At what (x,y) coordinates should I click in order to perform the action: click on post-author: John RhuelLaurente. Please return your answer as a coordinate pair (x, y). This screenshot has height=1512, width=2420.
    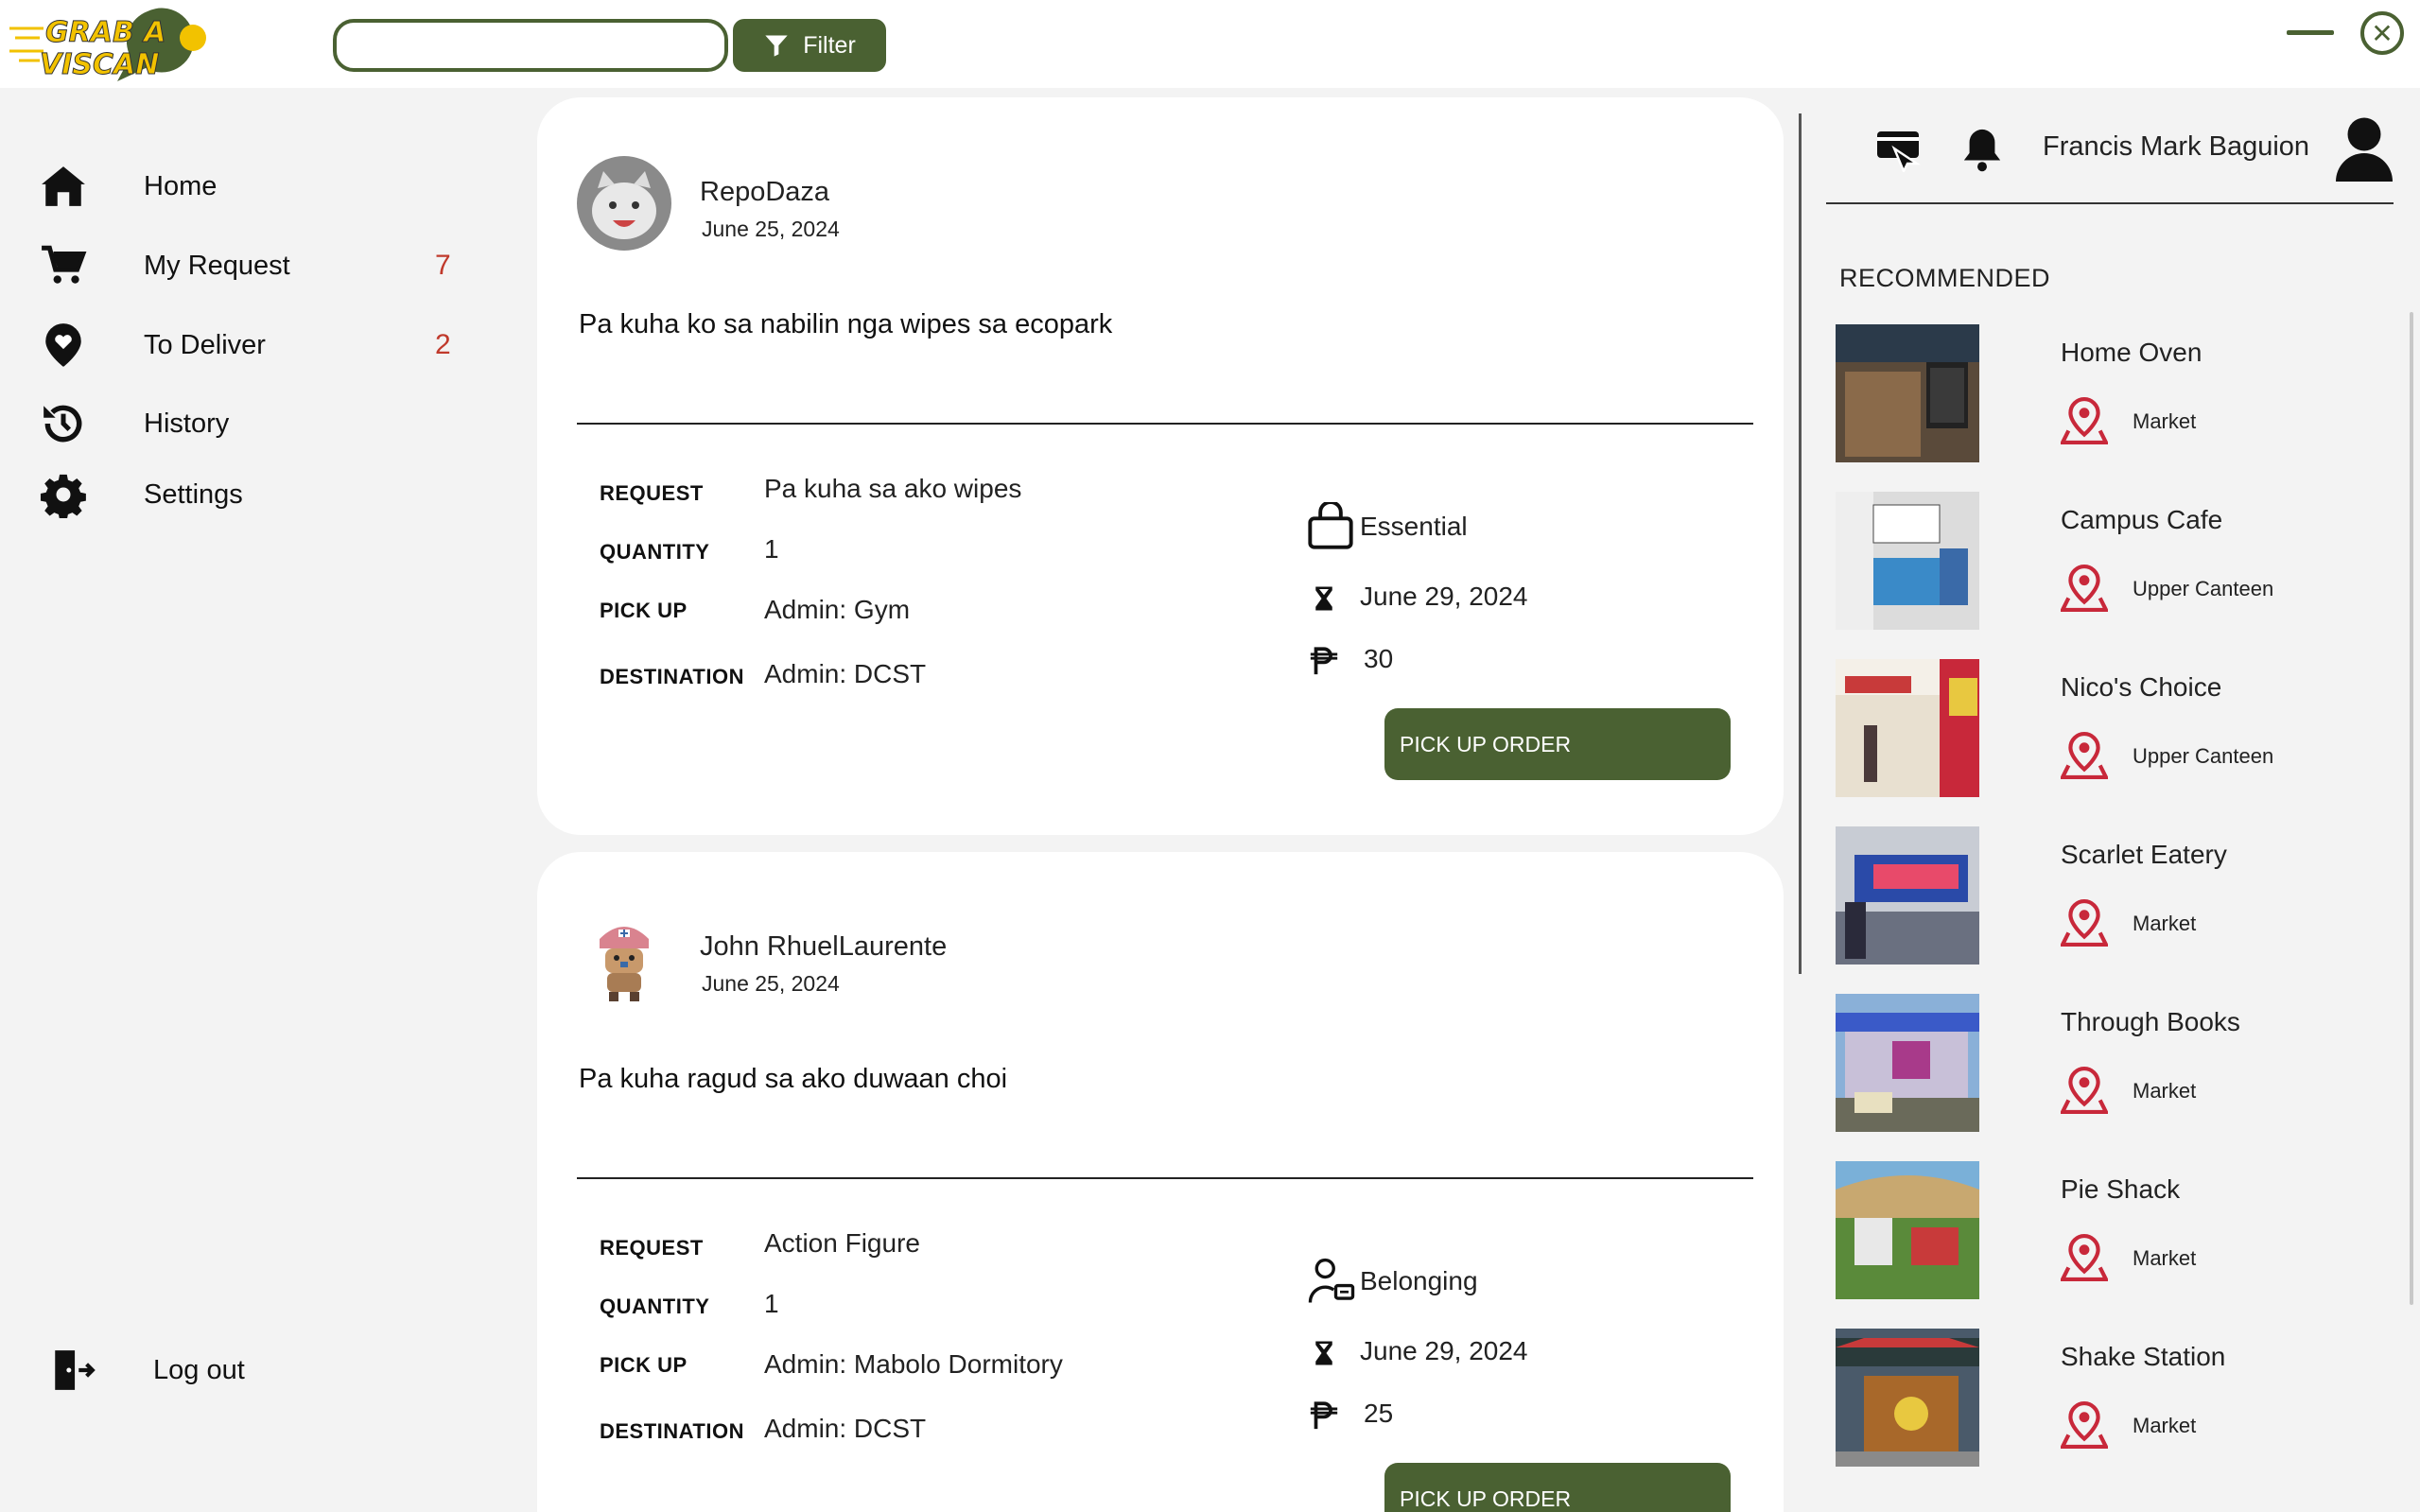
    Looking at the image, I should click on (824, 947).